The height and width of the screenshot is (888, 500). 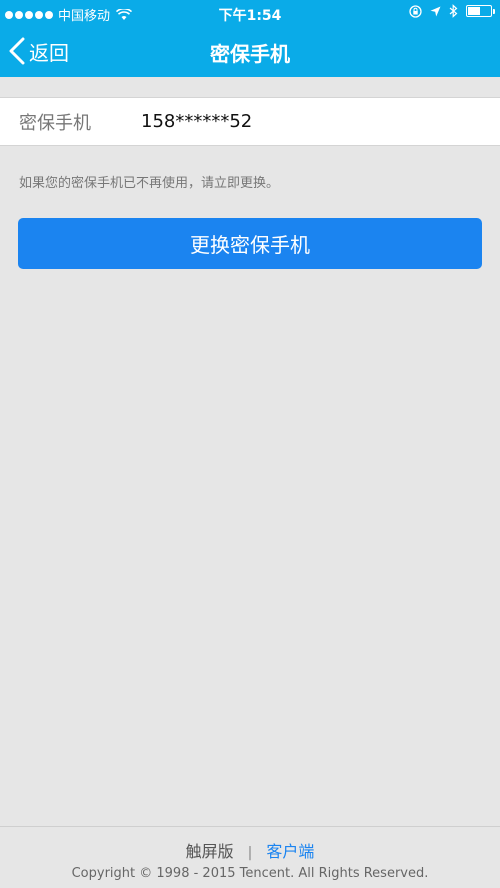 What do you see at coordinates (474, 11) in the screenshot?
I see `battery-level` at bounding box center [474, 11].